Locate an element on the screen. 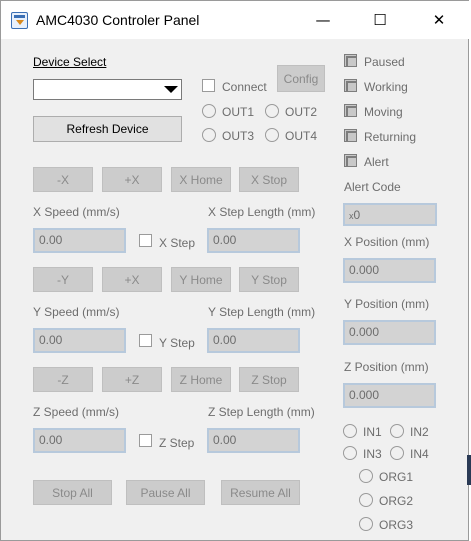 This screenshot has height=541, width=471. out2-label: OUT2 is located at coordinates (301, 112).